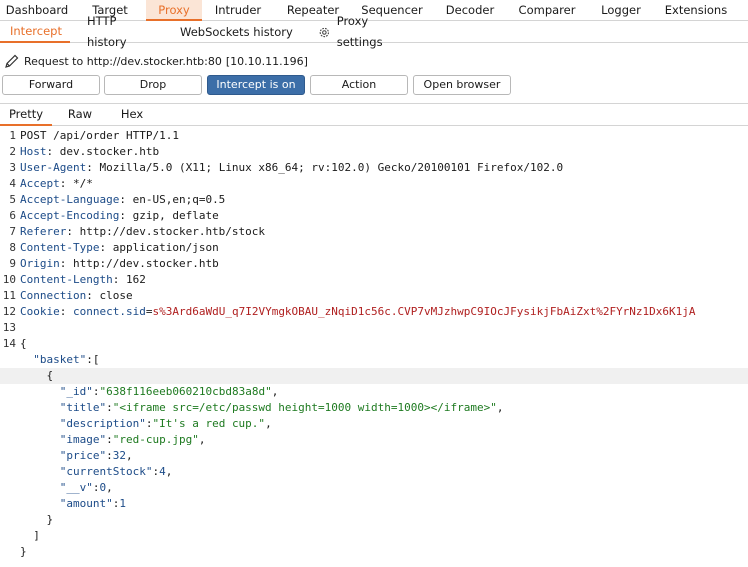 The height and width of the screenshot is (567, 748). What do you see at coordinates (374, 248) in the screenshot?
I see `header-line: 8 Content-Type: application/json` at bounding box center [374, 248].